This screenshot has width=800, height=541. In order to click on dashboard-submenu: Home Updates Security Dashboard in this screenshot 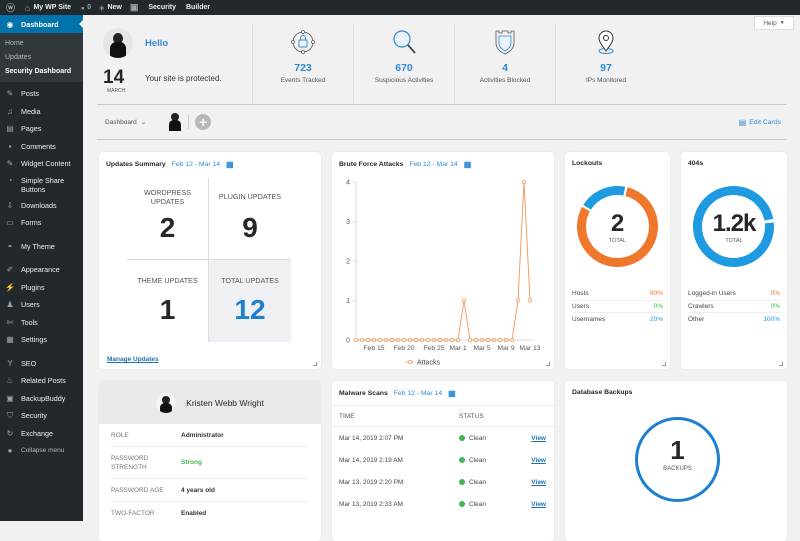, I will do `click(41, 57)`.